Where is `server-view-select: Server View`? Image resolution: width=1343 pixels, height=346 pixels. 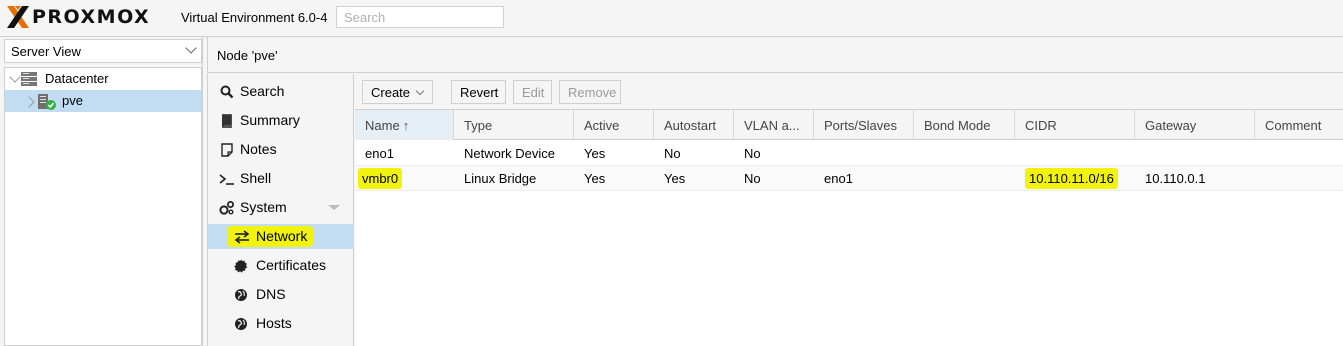 server-view-select: Server View is located at coordinates (103, 51).